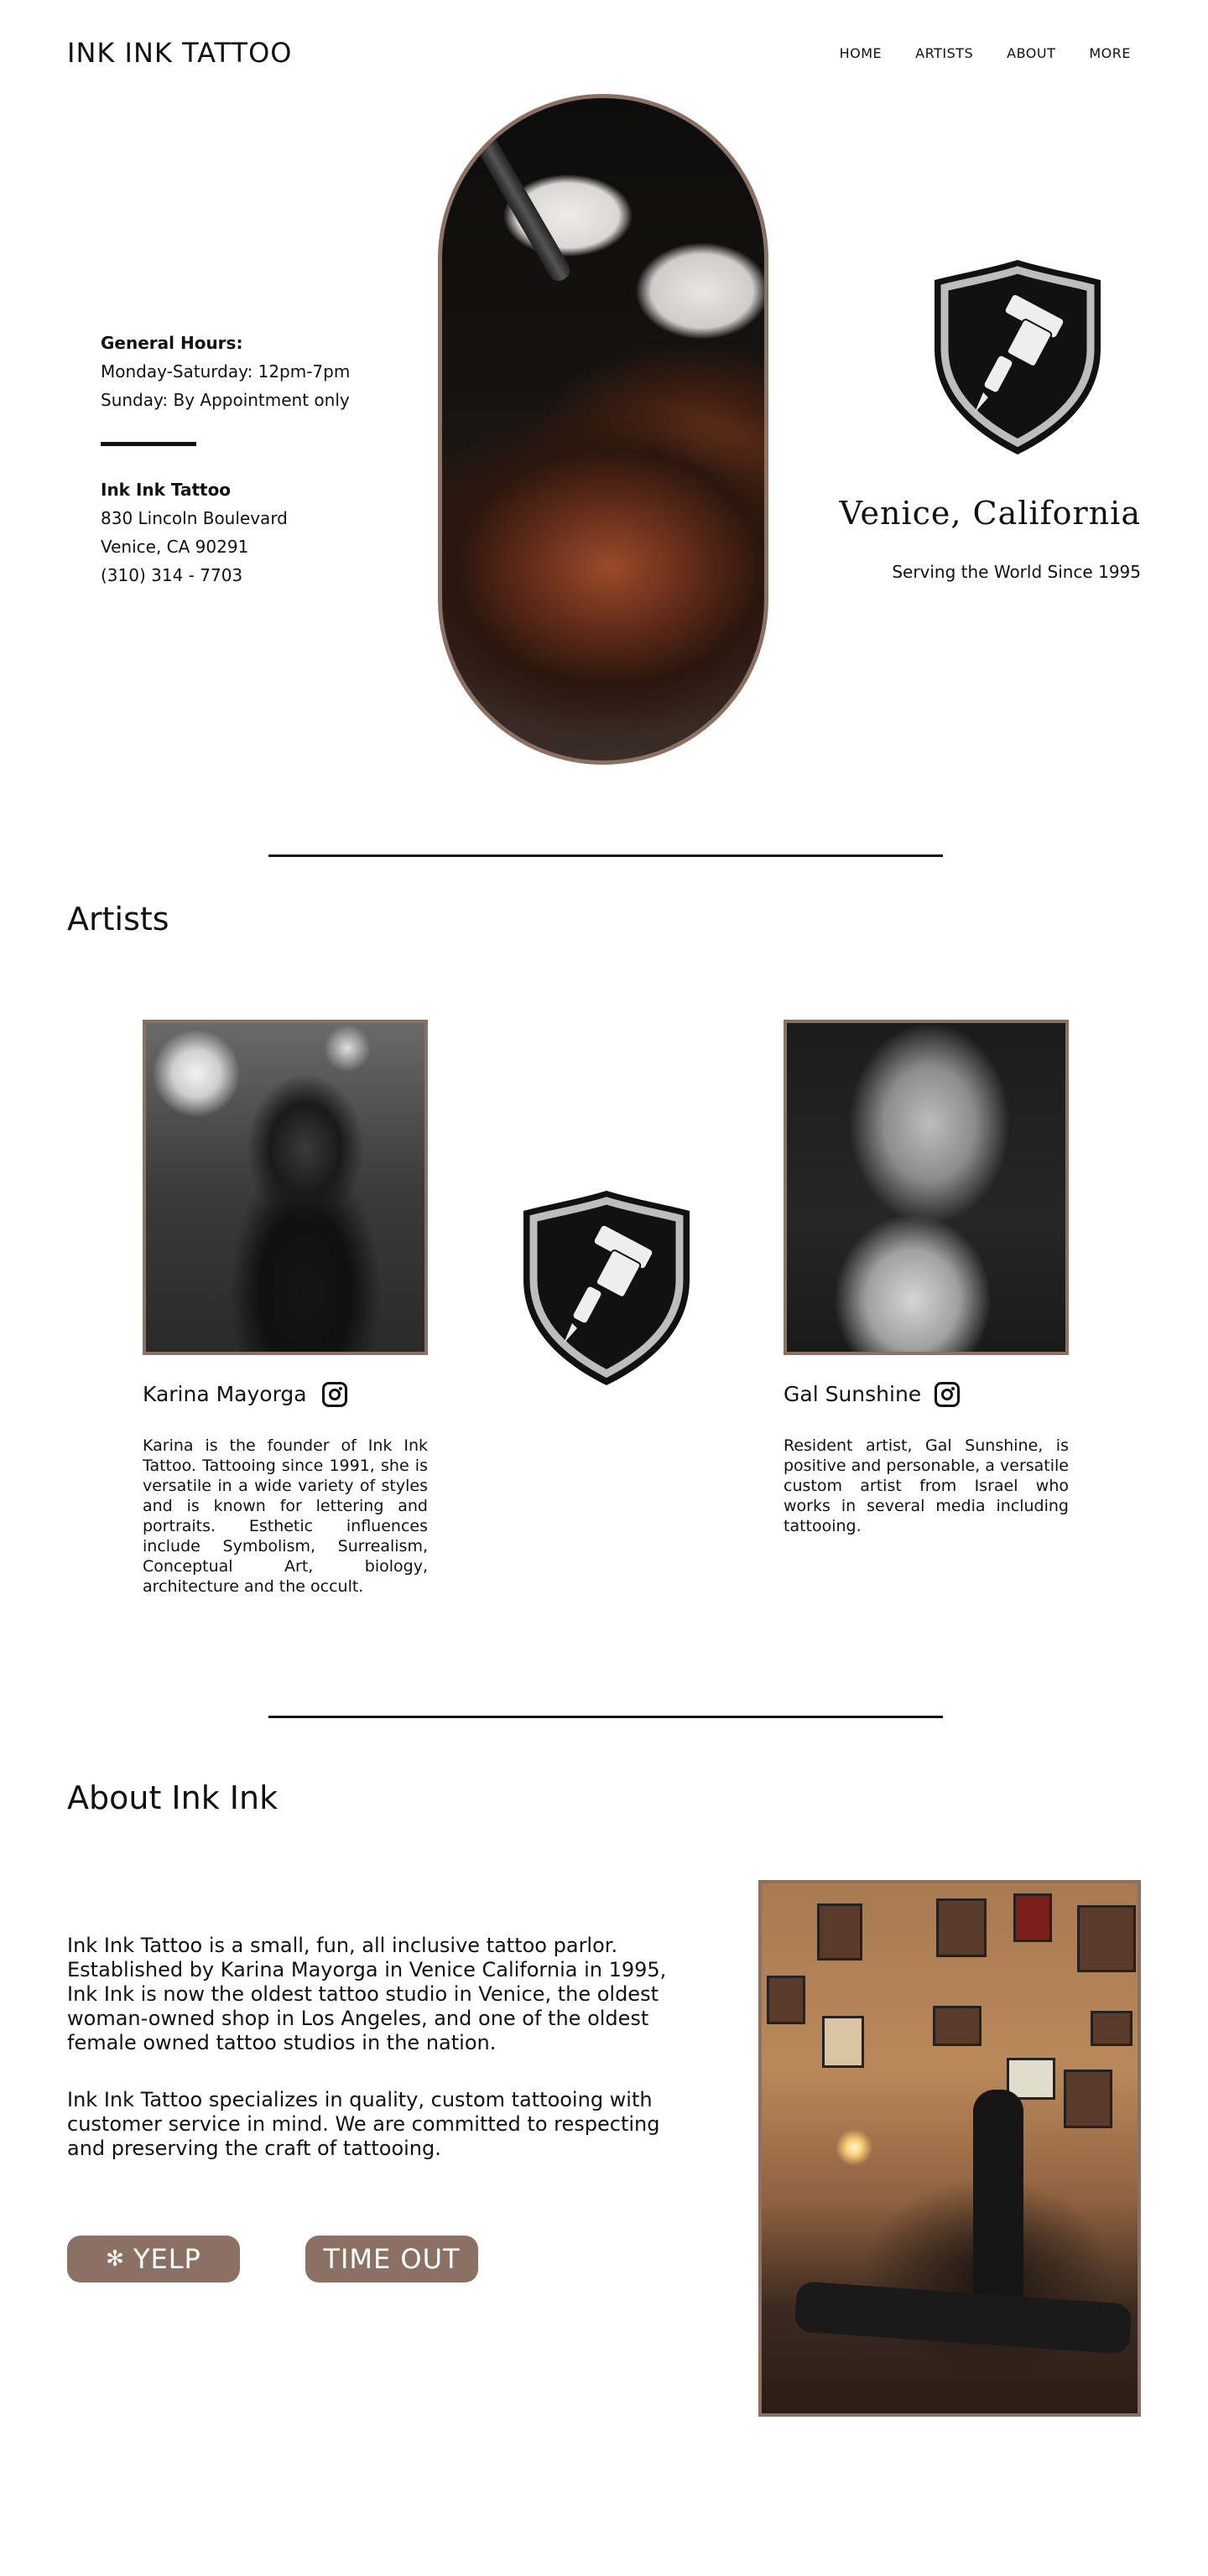  I want to click on city-state-zip: Venice, CA 90291, so click(175, 547).